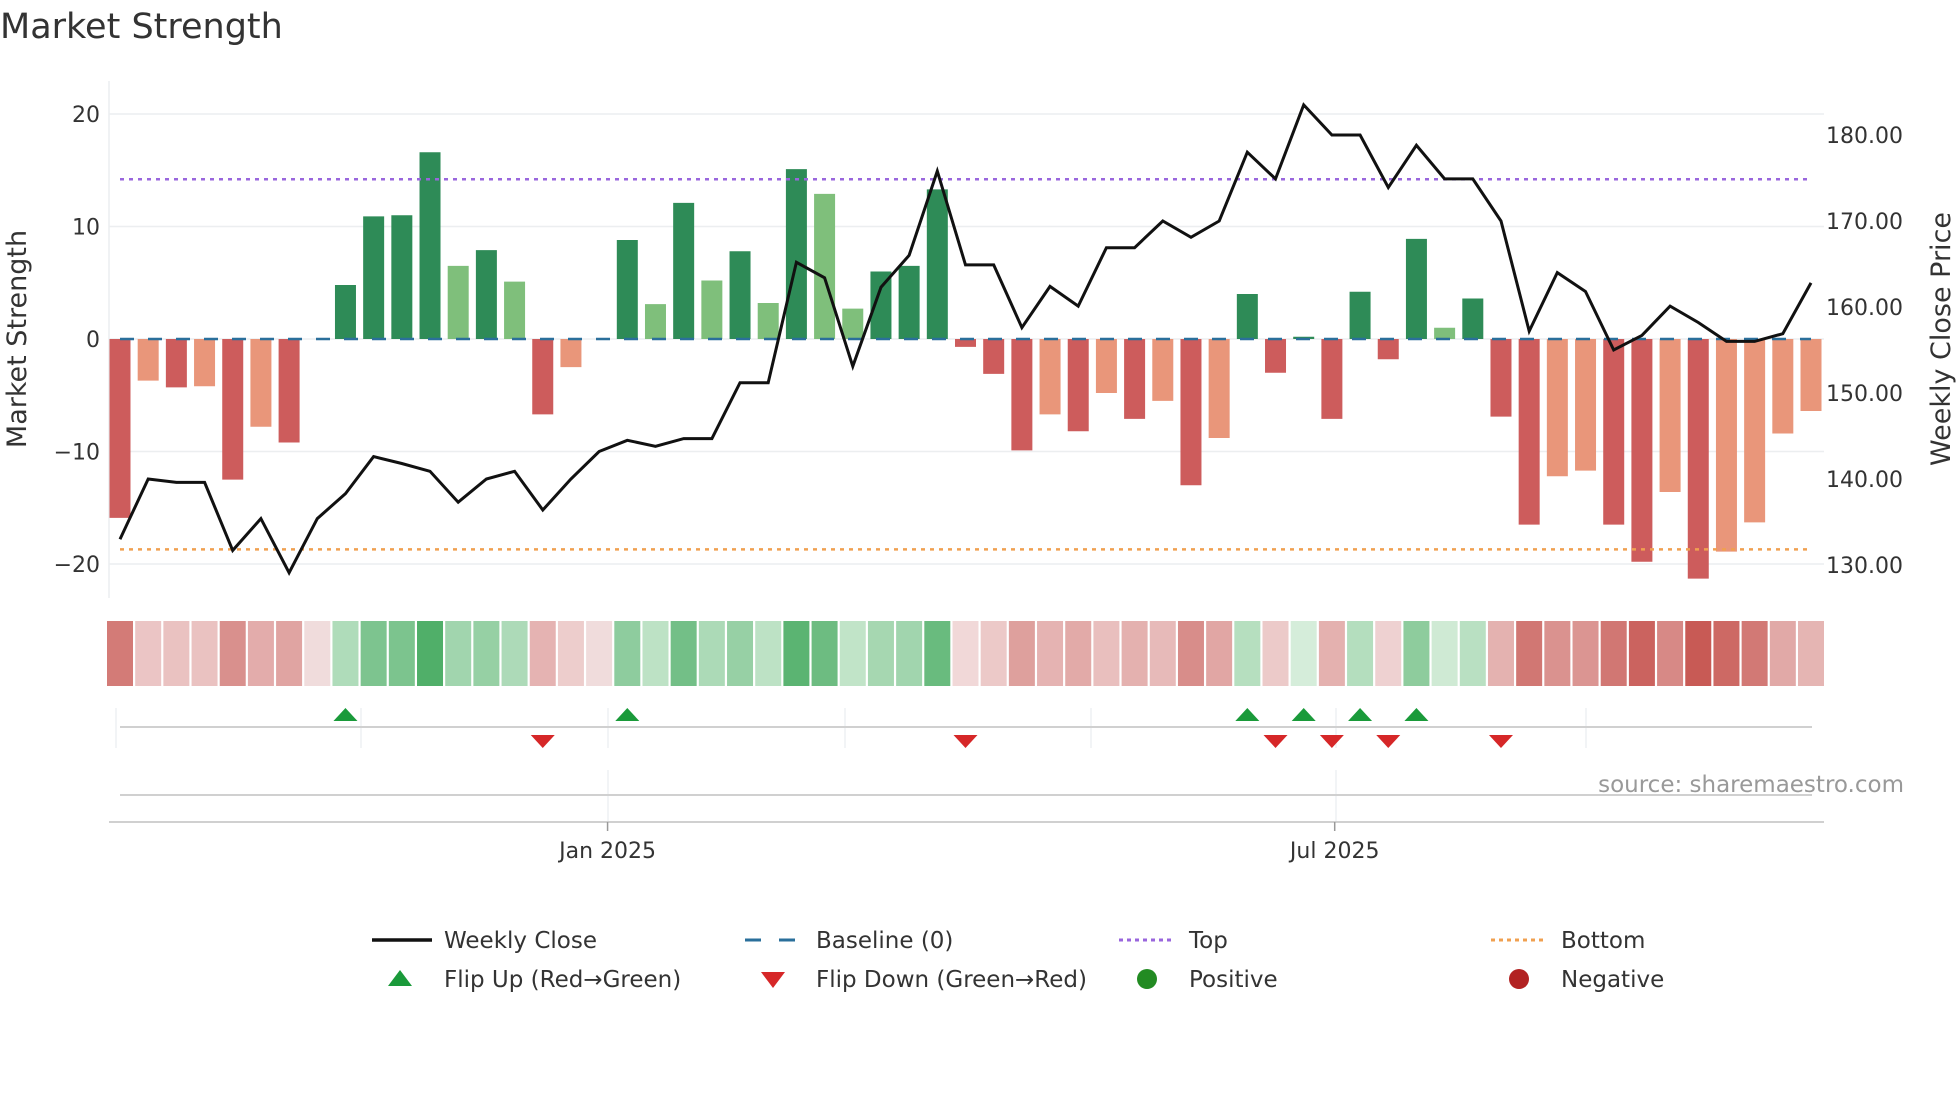 The height and width of the screenshot is (1106, 1960). What do you see at coordinates (1864, 394) in the screenshot?
I see `y2-tick-label: 150.00` at bounding box center [1864, 394].